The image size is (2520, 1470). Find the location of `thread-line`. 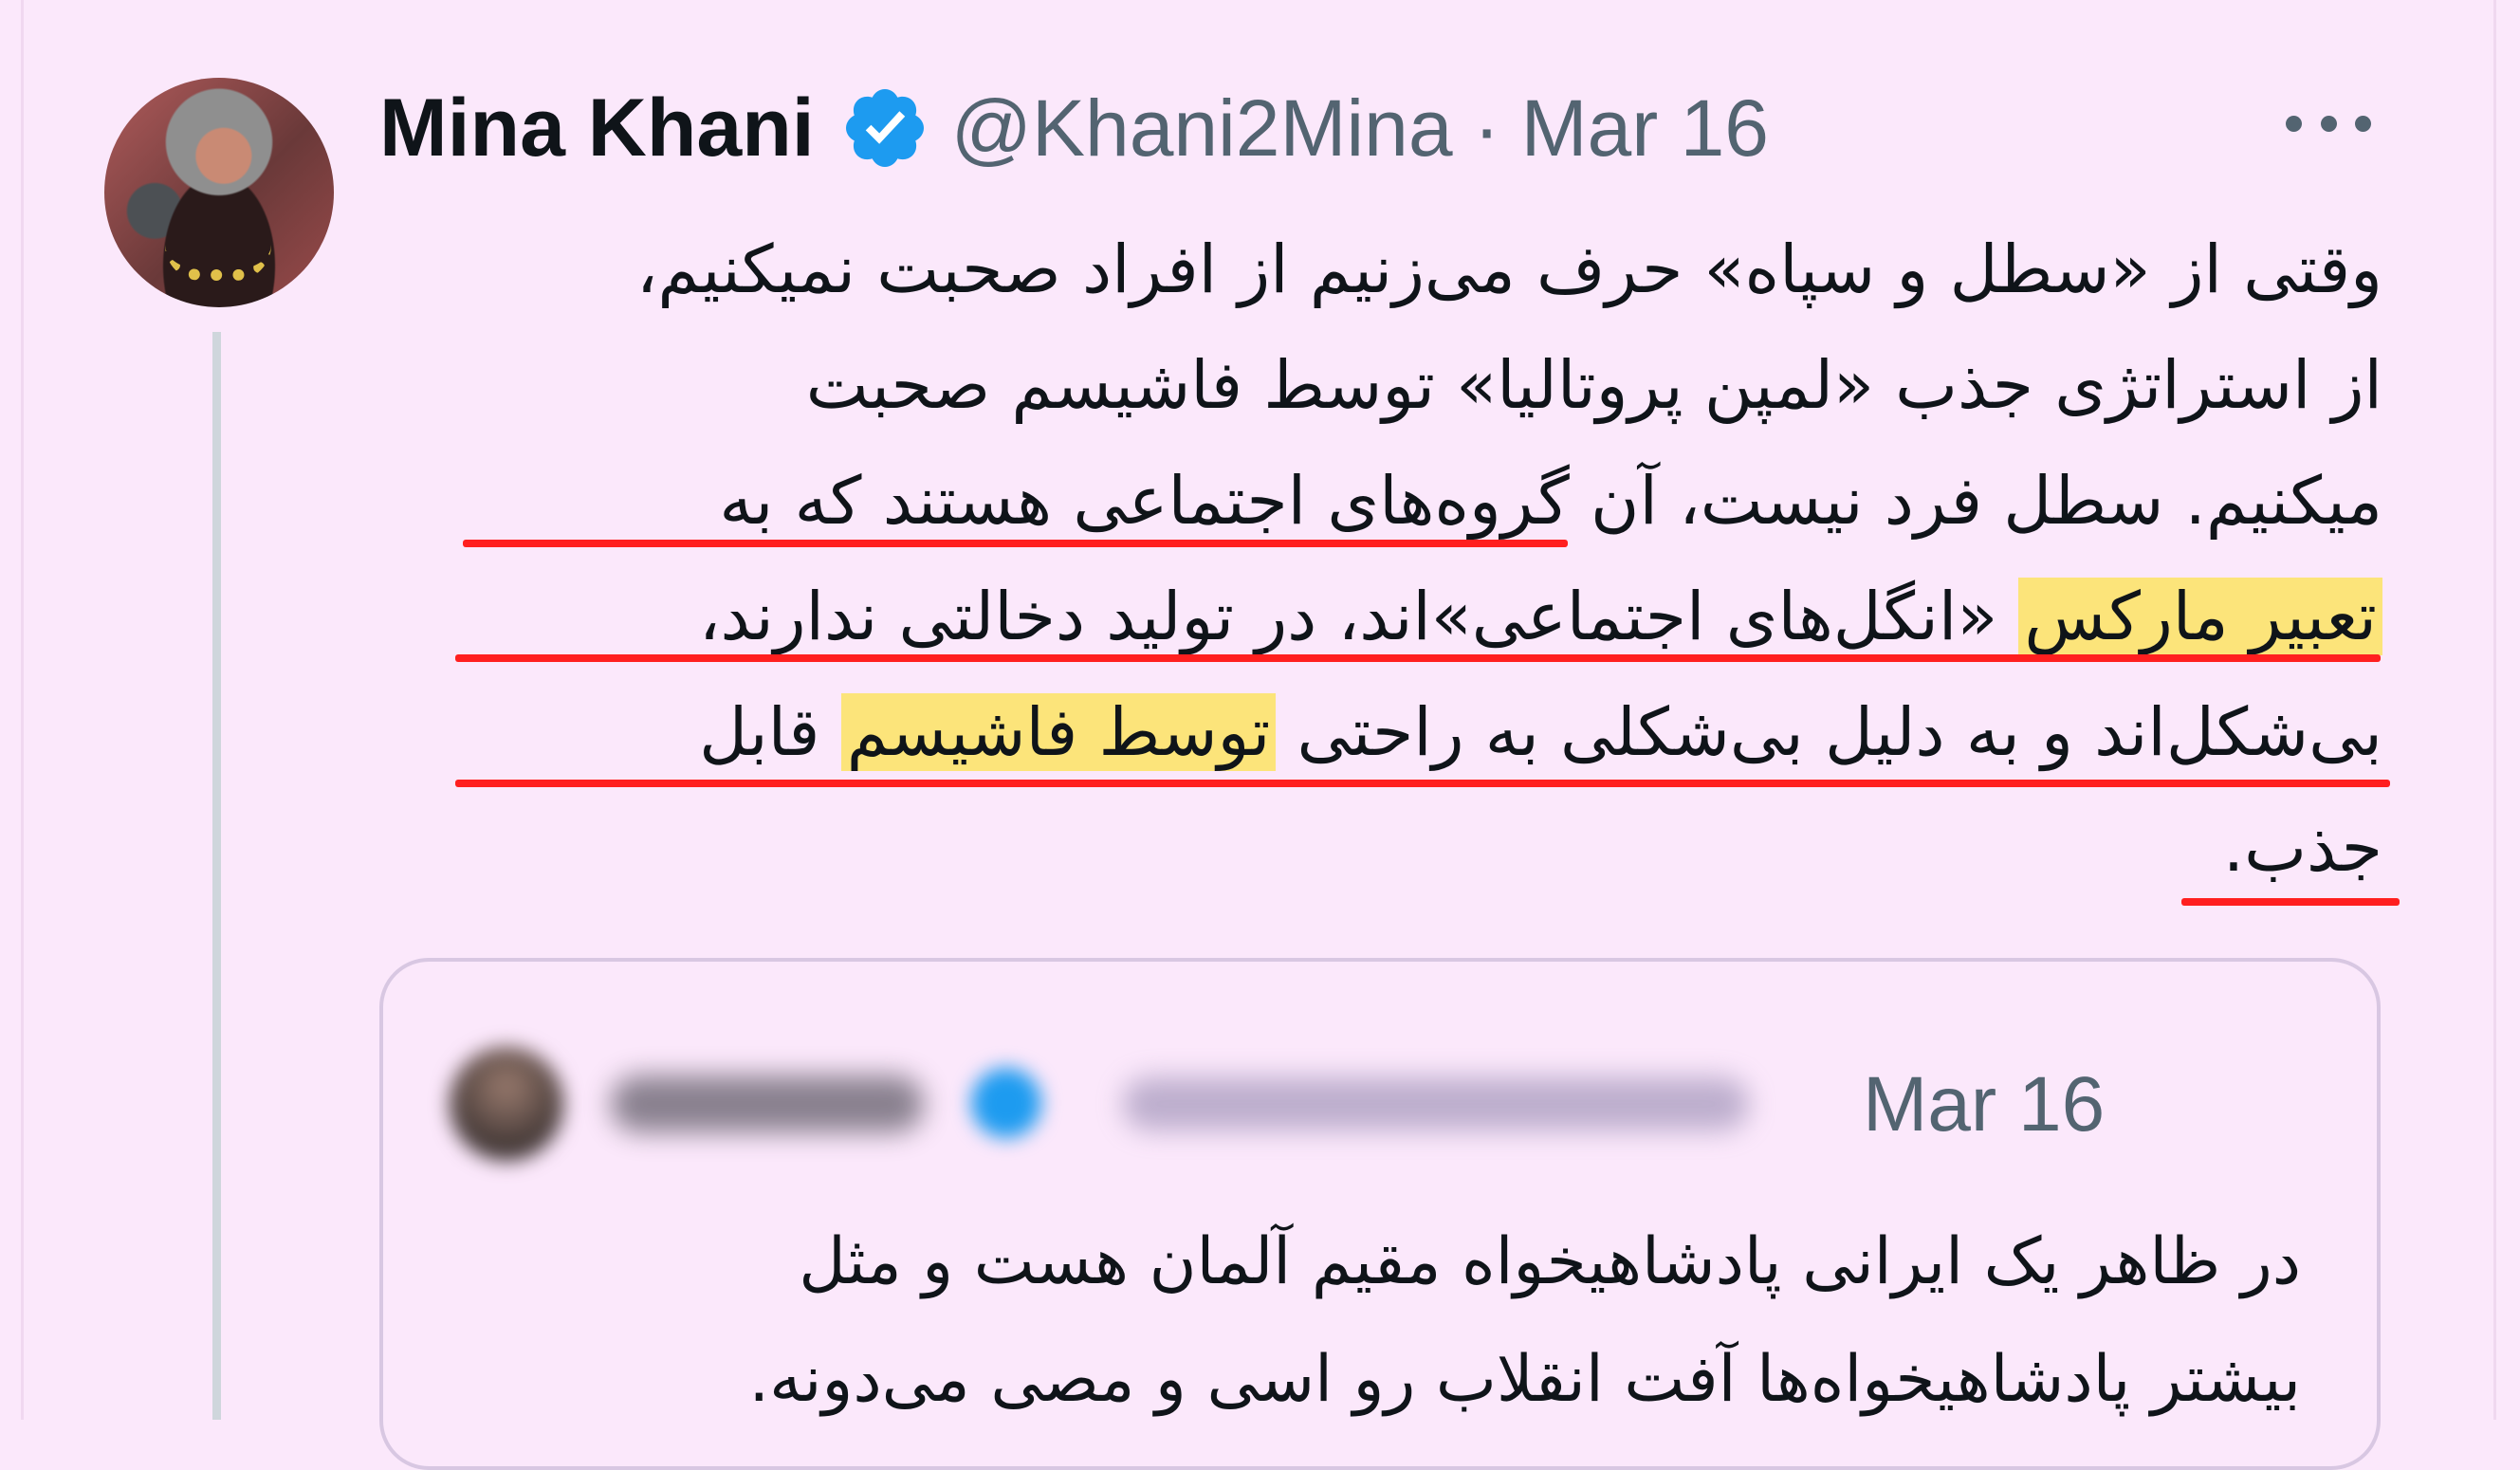

thread-line is located at coordinates (216, 876).